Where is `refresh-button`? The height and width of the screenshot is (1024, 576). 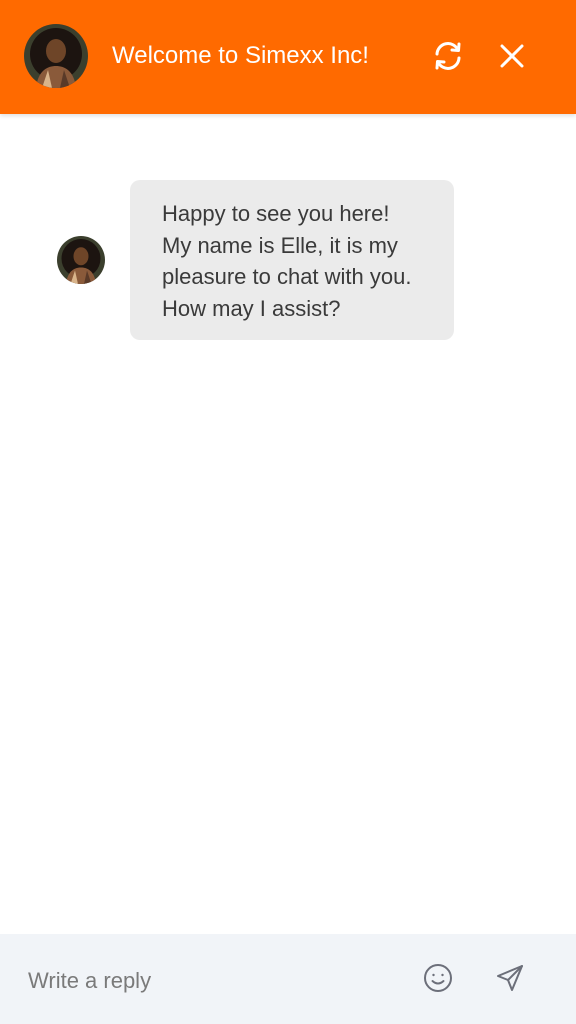
refresh-button is located at coordinates (448, 56).